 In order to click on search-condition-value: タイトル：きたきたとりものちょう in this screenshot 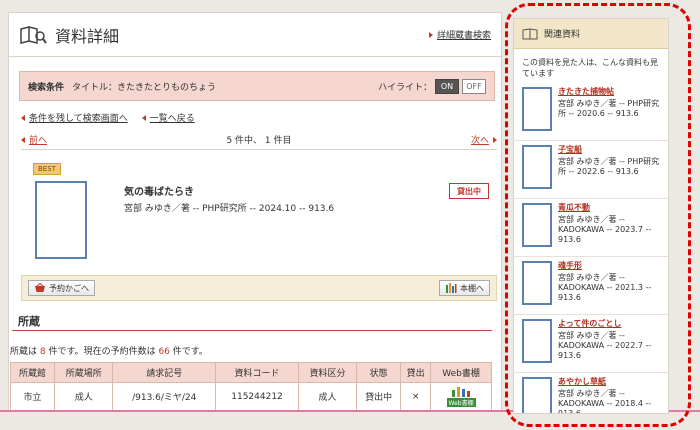, I will do `click(144, 87)`.